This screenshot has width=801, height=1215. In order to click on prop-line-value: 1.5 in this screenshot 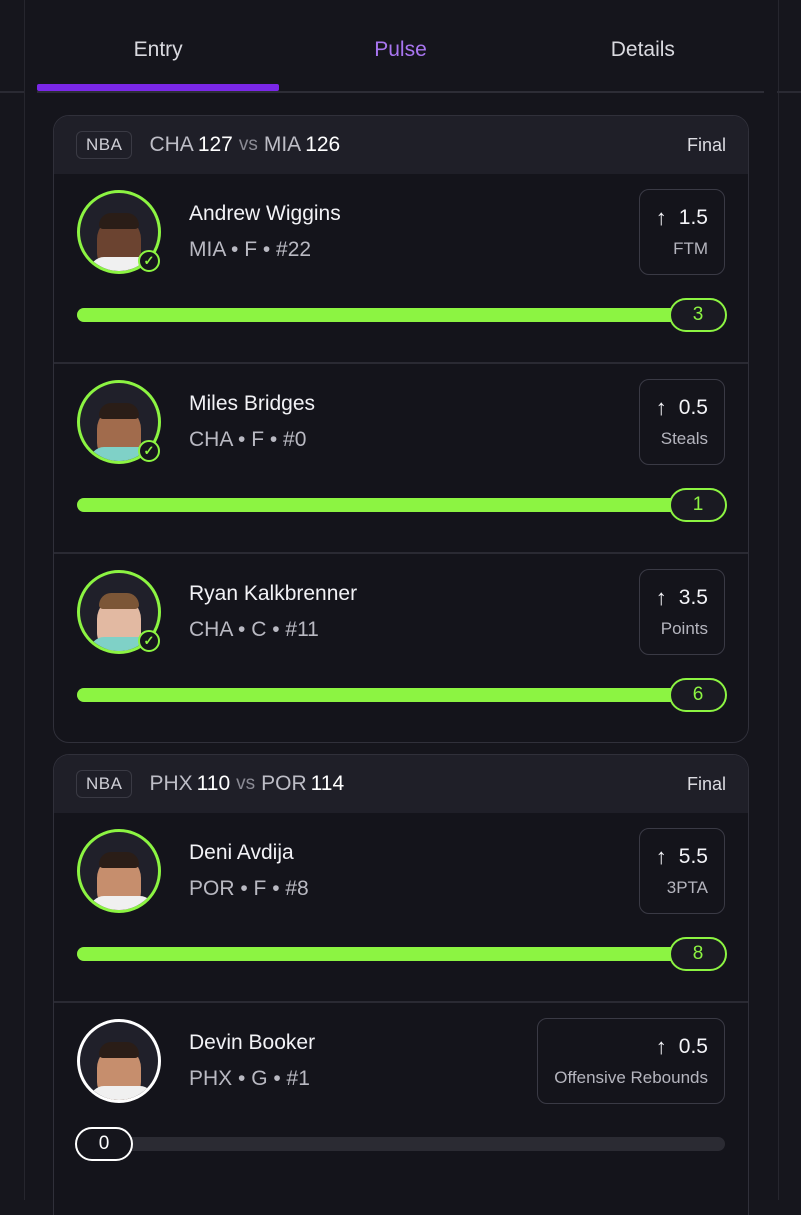, I will do `click(693, 217)`.